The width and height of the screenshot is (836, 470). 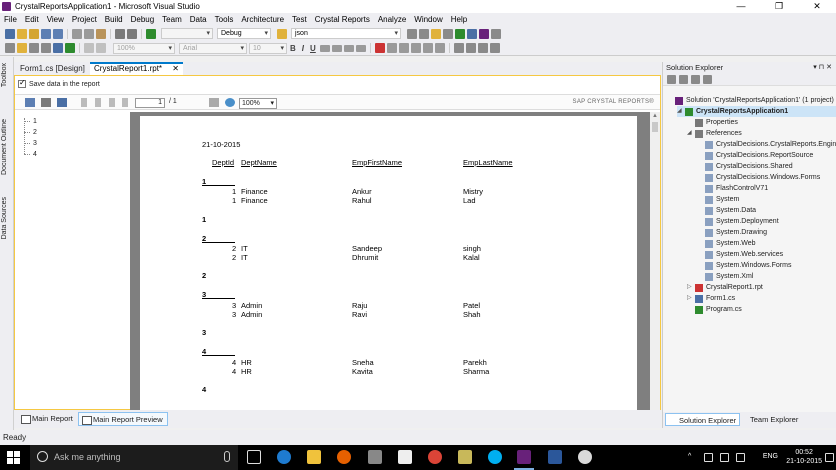 I want to click on scroll-thumb, so click(x=655, y=127).